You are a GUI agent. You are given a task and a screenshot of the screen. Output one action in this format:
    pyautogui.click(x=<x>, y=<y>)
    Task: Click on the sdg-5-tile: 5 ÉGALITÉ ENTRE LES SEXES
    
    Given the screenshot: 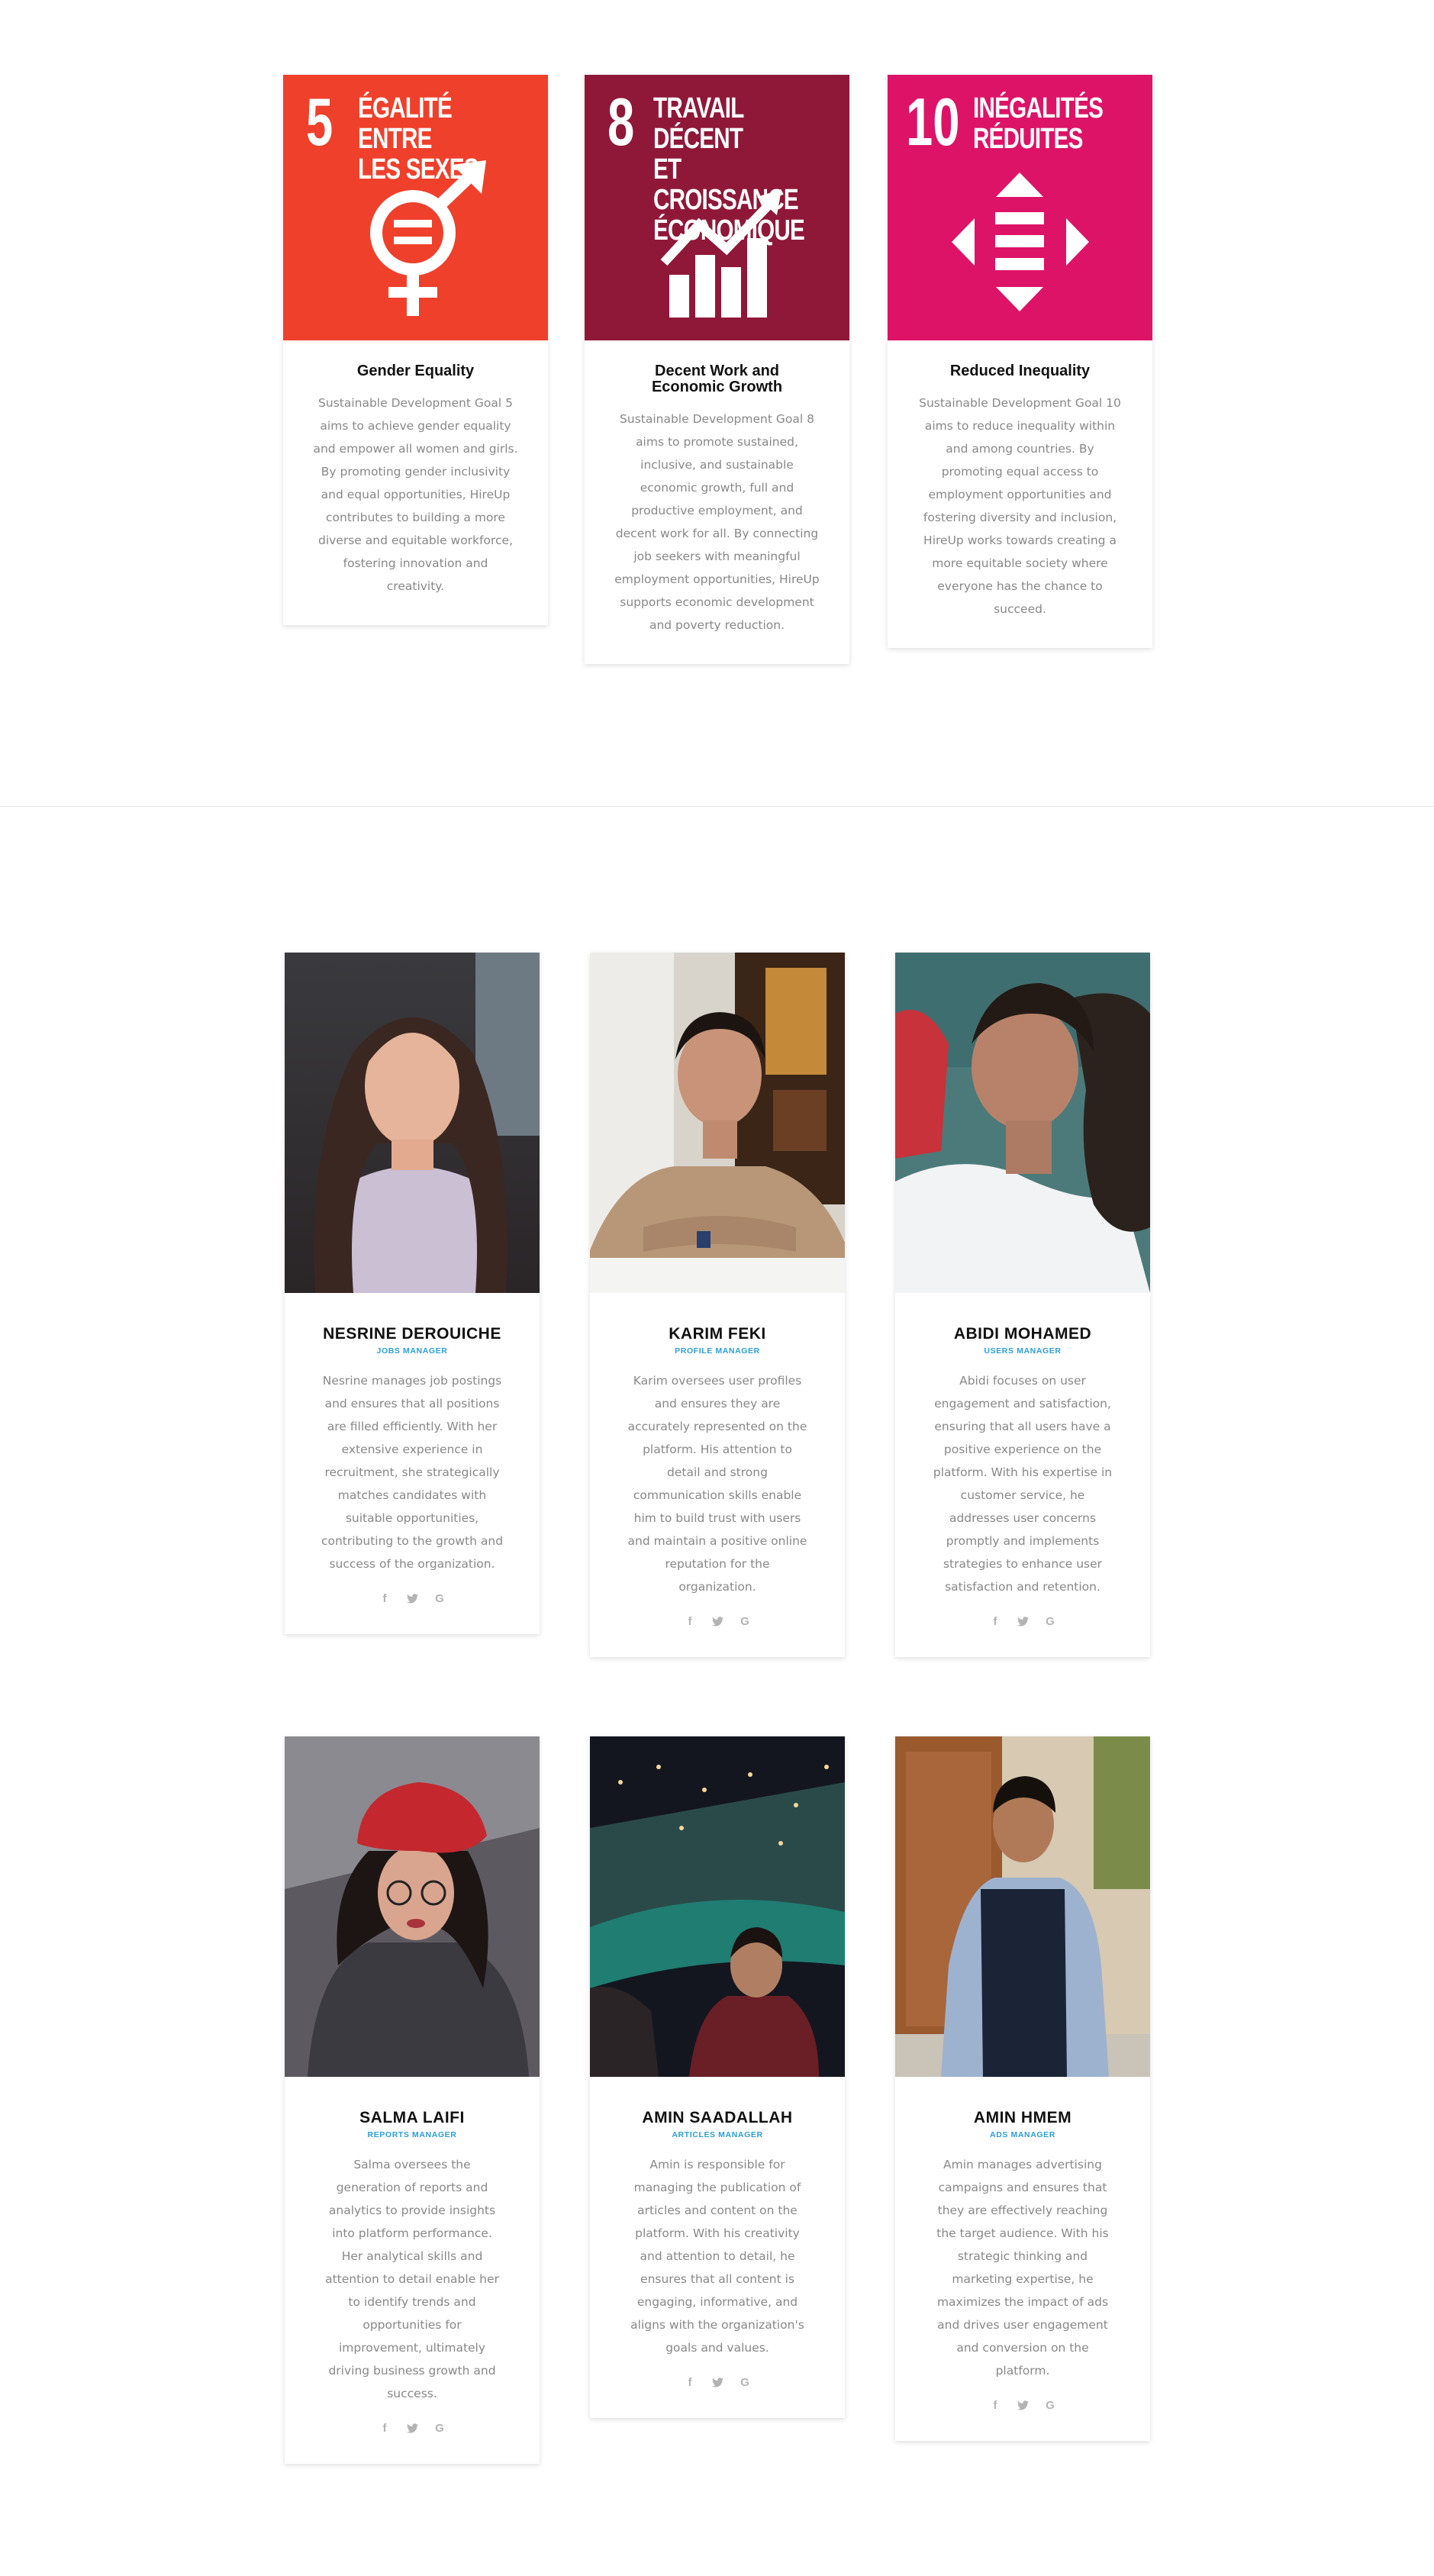 What is the action you would take?
    pyautogui.click(x=416, y=207)
    